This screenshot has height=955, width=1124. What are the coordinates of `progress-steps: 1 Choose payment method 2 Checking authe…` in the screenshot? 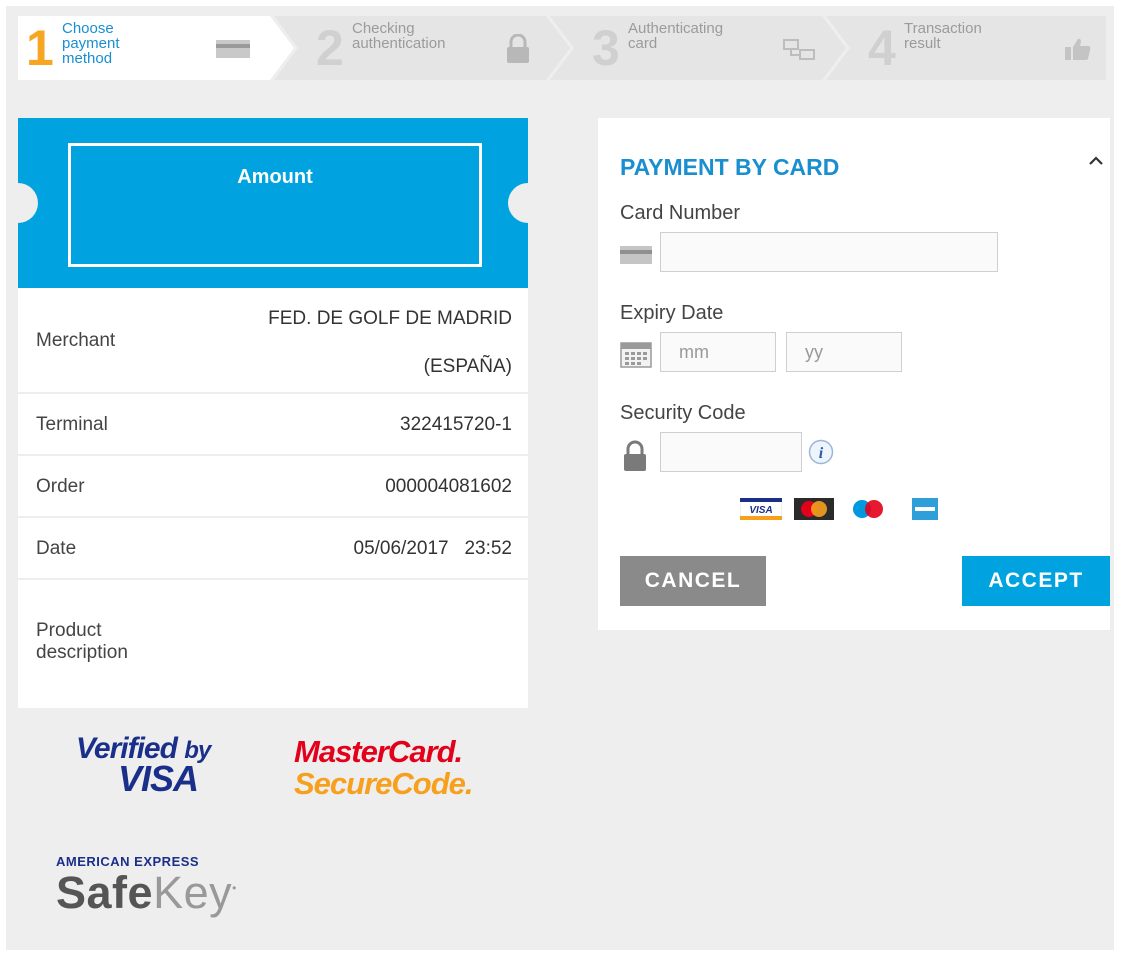 It's located at (562, 48).